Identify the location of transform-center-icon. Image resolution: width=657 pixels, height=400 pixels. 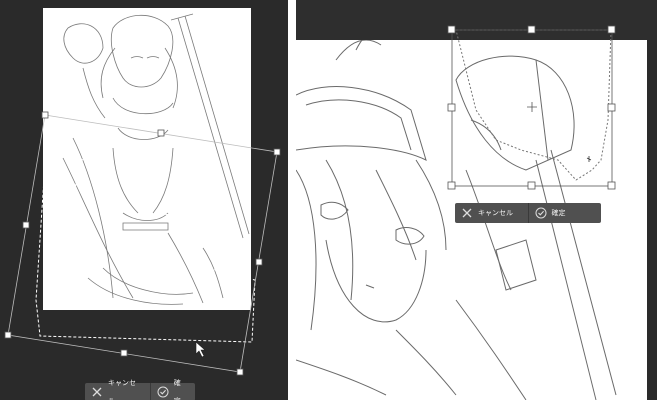
(532, 107).